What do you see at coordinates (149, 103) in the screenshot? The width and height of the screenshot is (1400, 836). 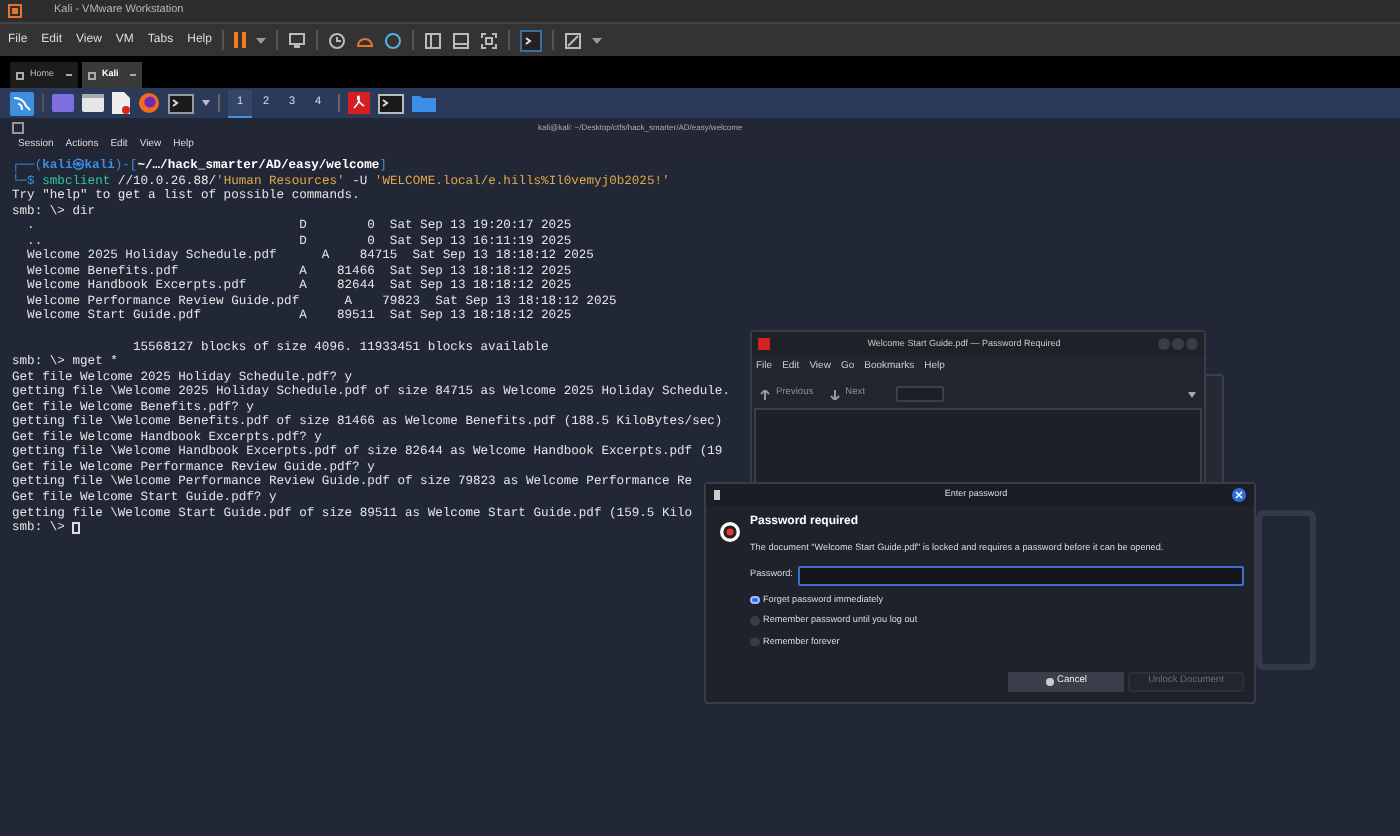 I see `browser-icon` at bounding box center [149, 103].